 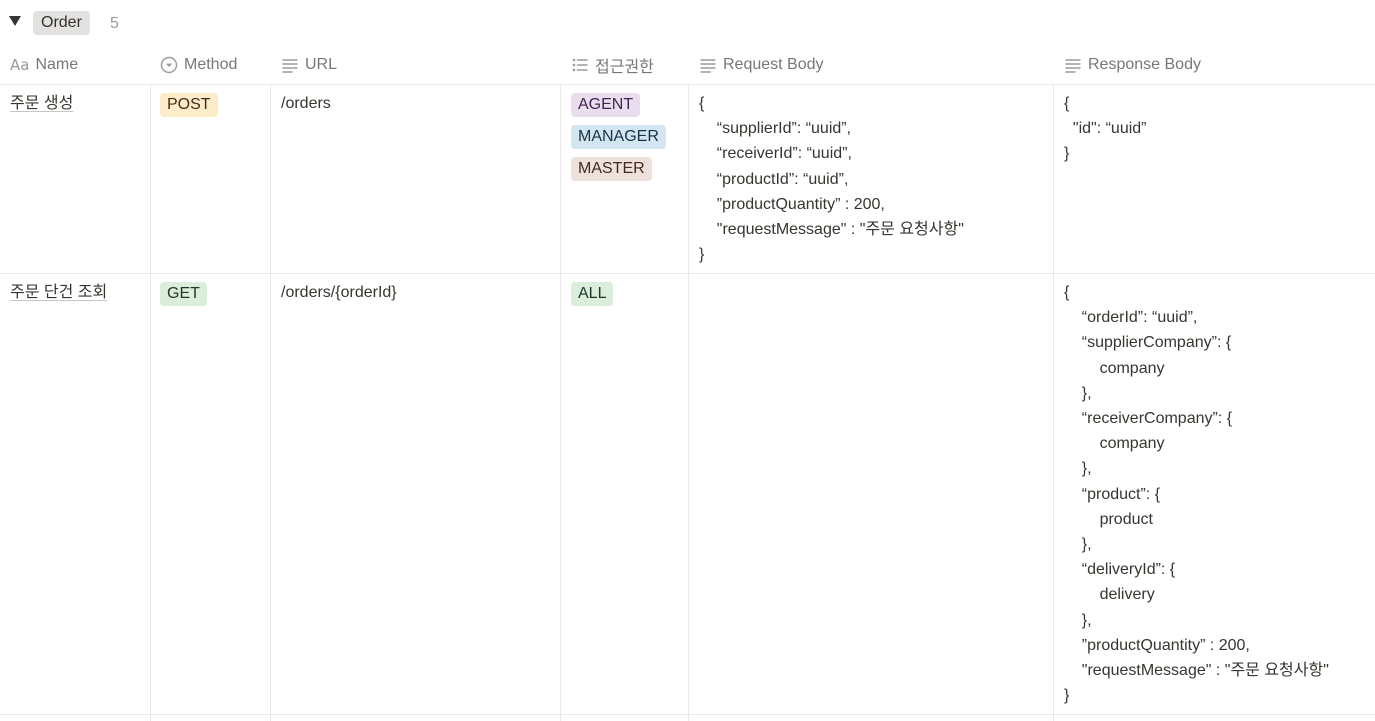 I want to click on access-tag: MANAGER, so click(x=618, y=137).